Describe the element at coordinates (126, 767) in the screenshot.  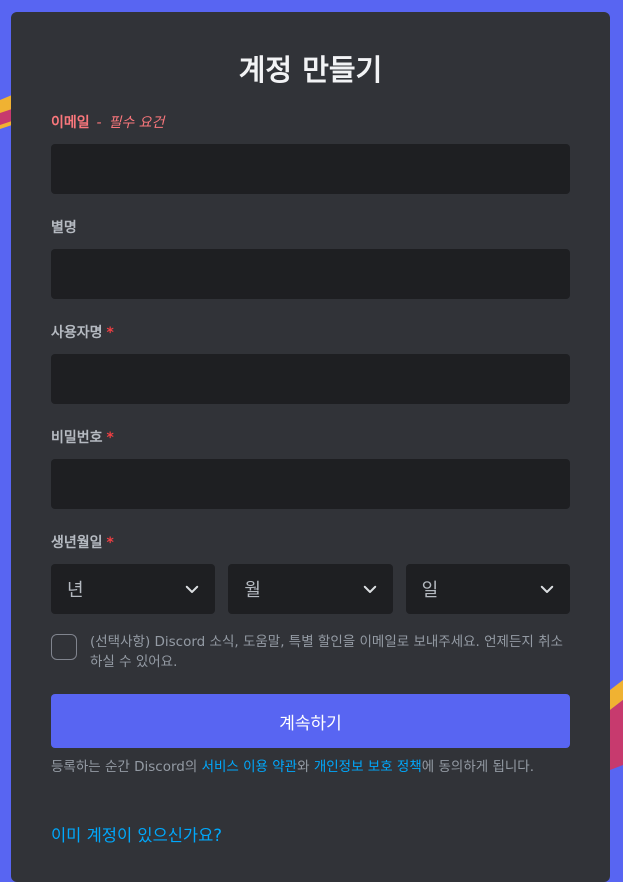
I see `terms-prefix: 등록하는 순간 Discord의` at that location.